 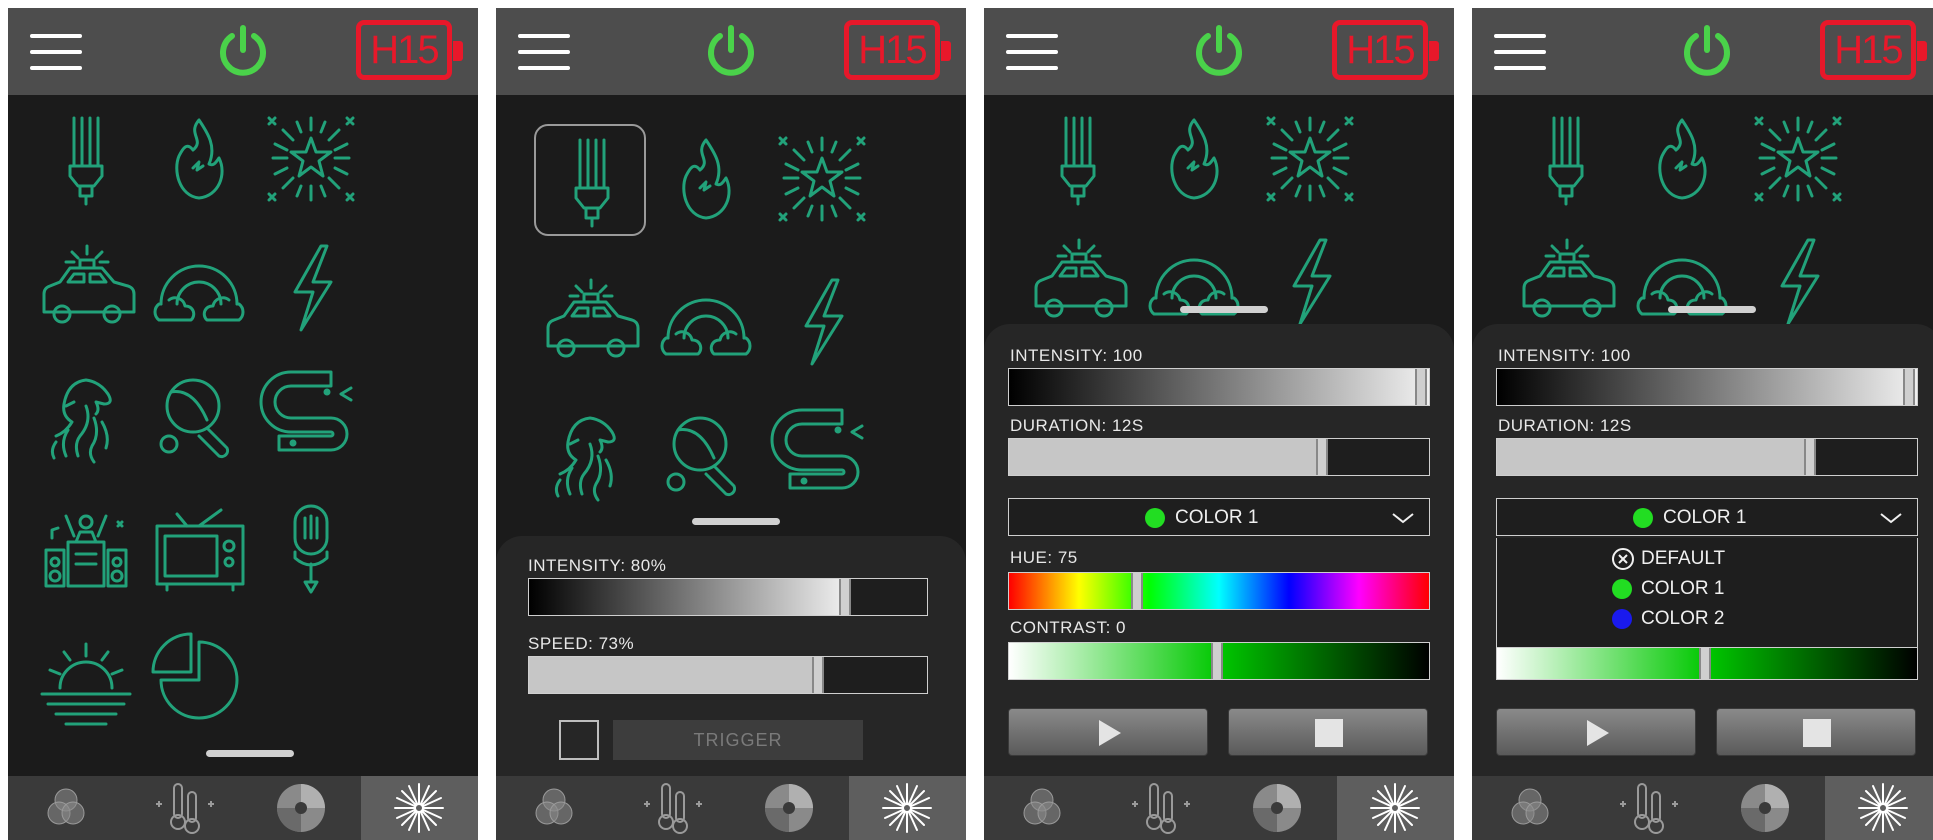 I want to click on color-mix-icon, so click(x=66, y=806).